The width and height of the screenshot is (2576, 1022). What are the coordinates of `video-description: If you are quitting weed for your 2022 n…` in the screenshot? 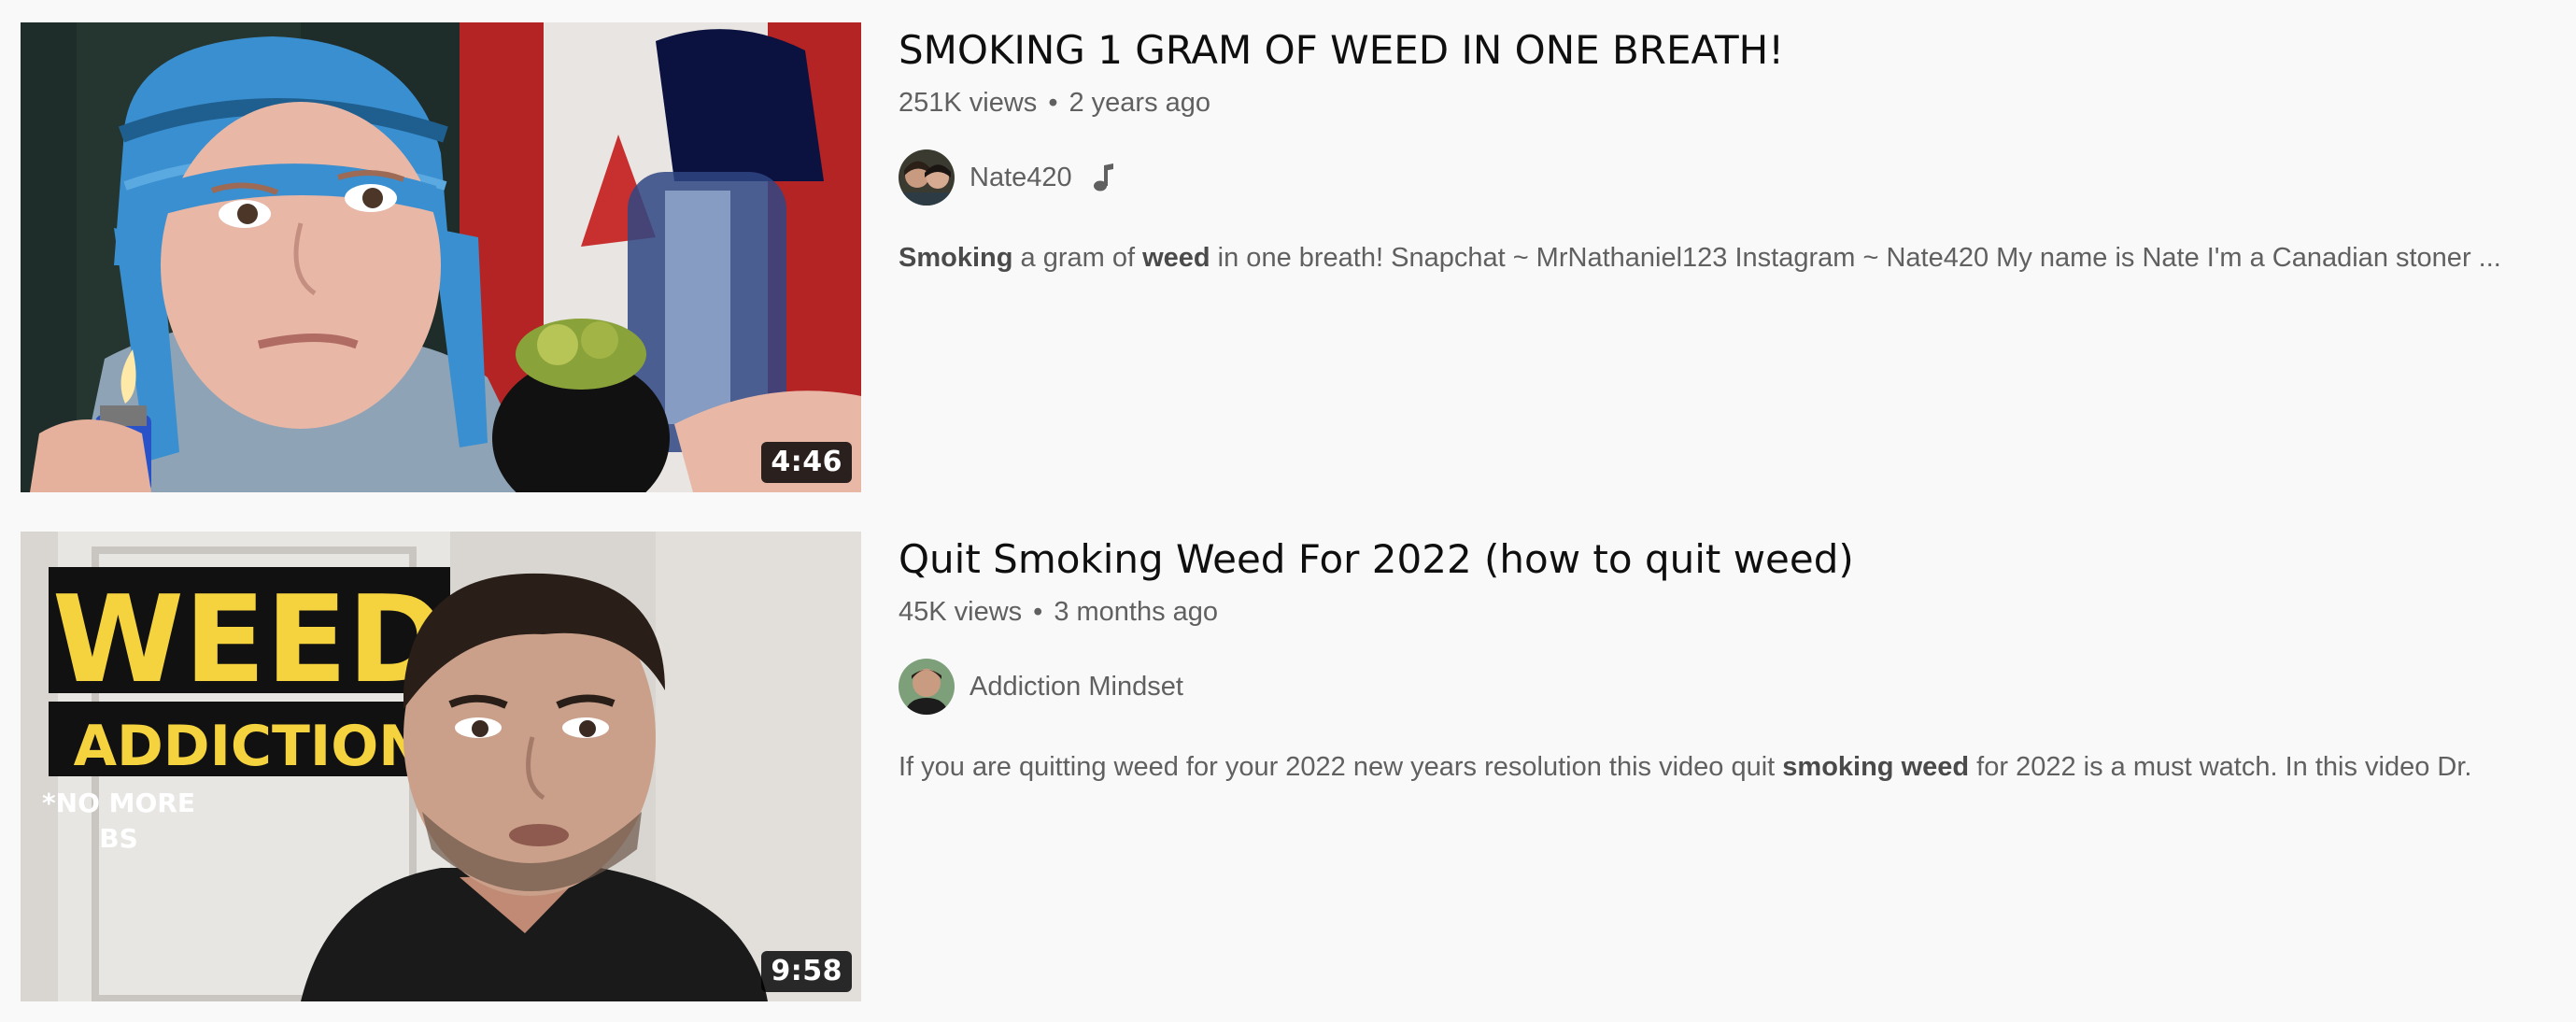 It's located at (1730, 767).